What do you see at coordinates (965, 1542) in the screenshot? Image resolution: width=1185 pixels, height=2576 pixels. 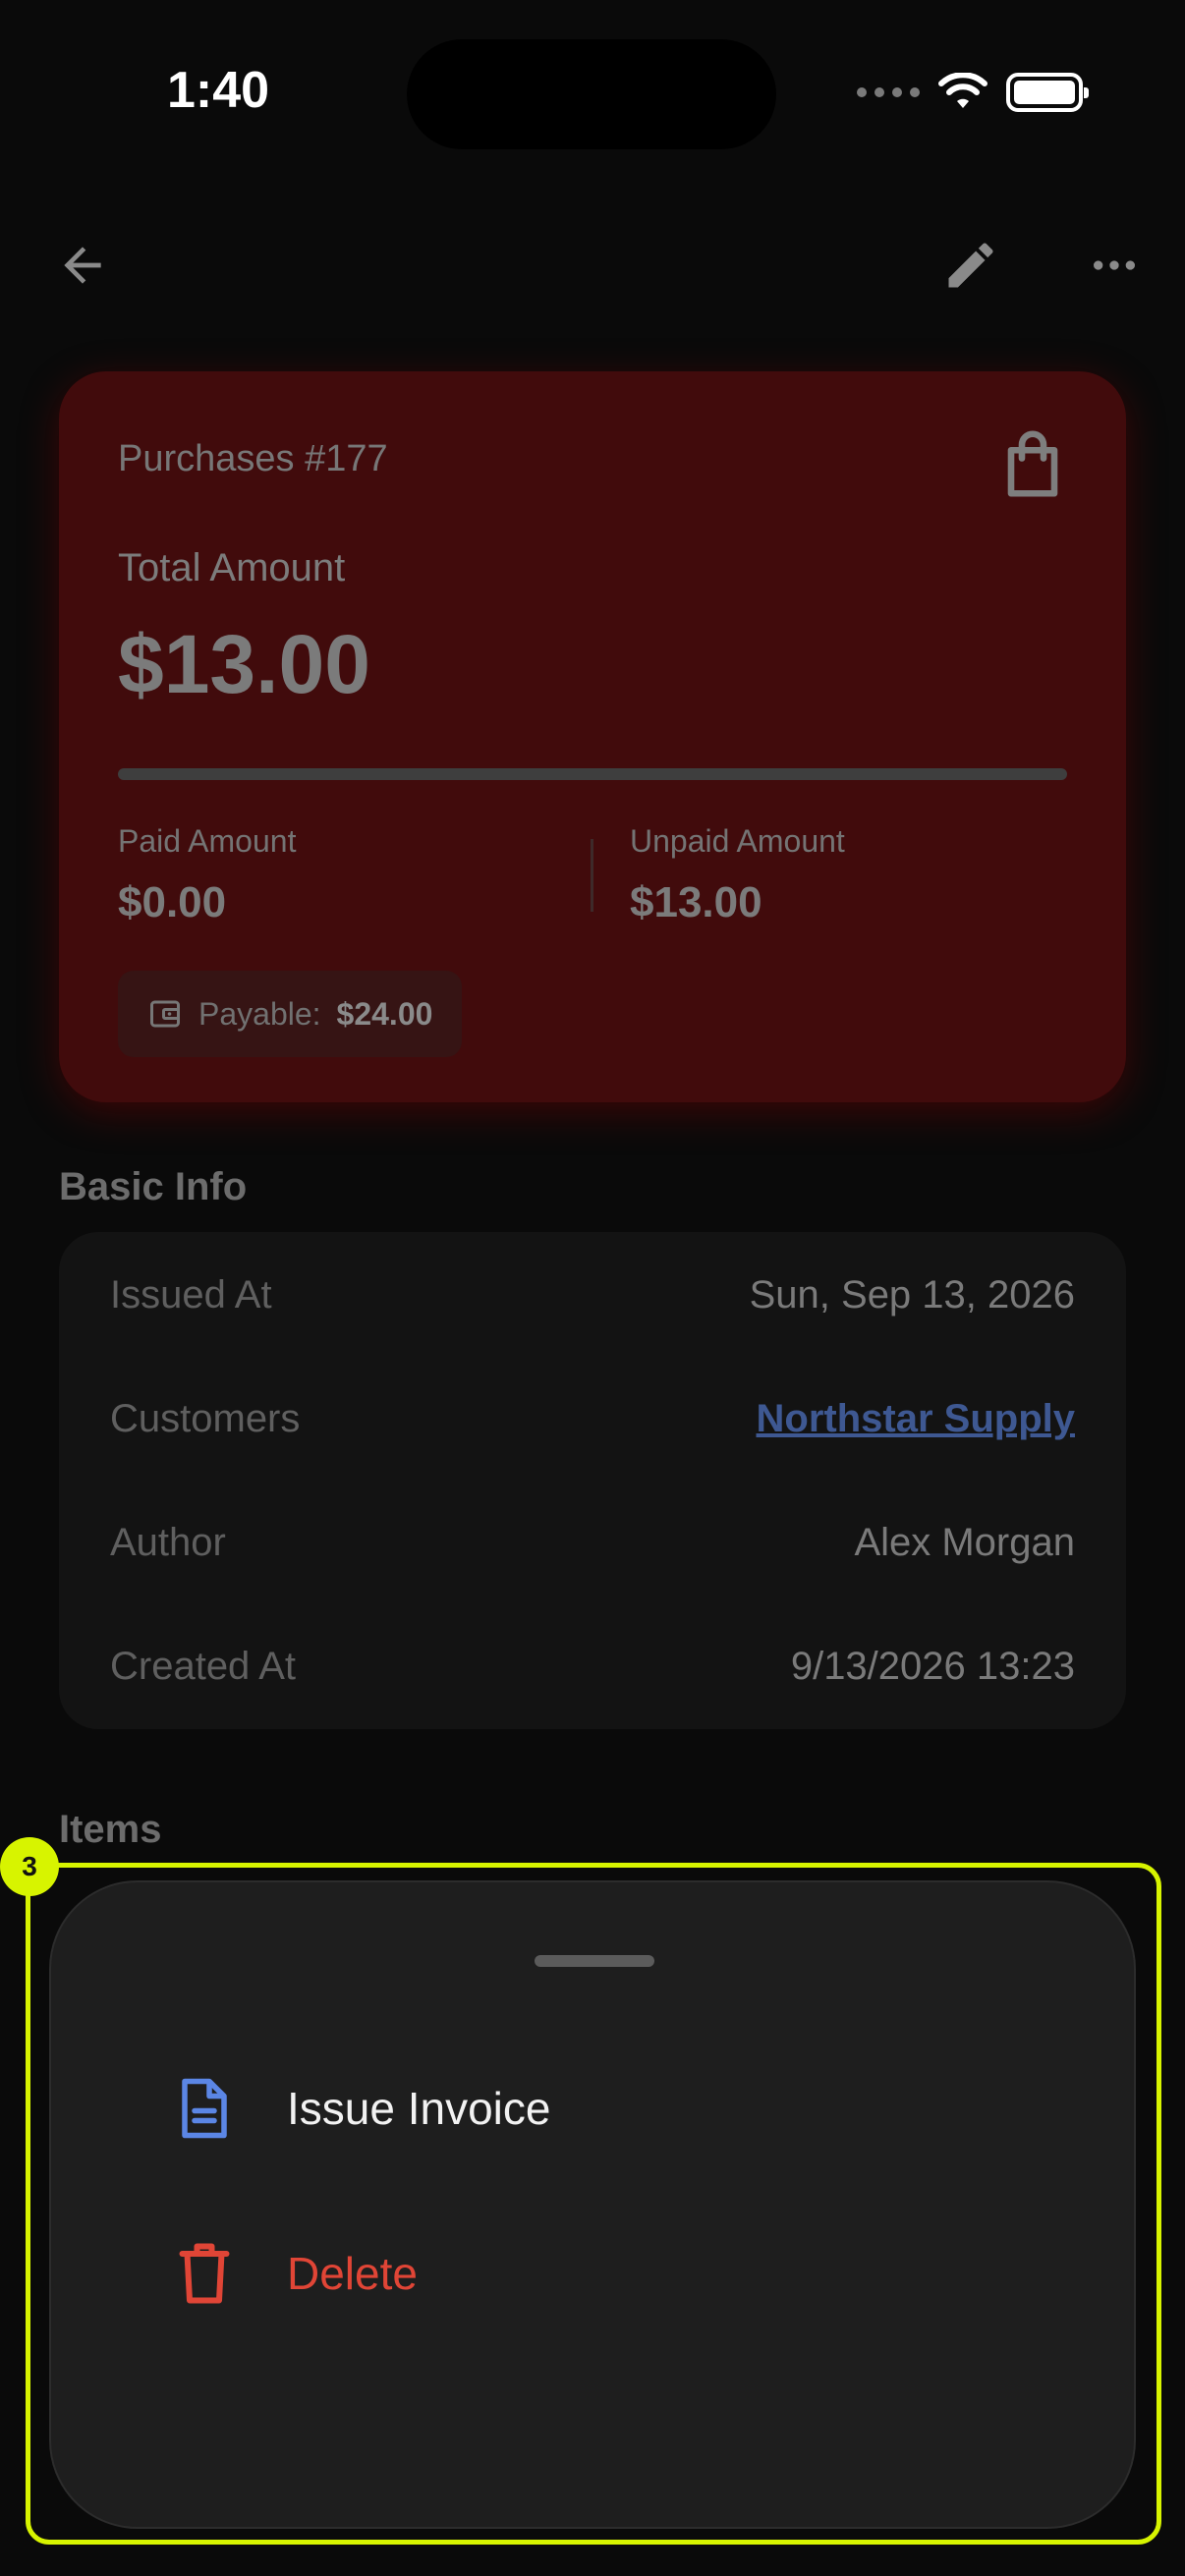 I see `info-value: Alex Morgan` at bounding box center [965, 1542].